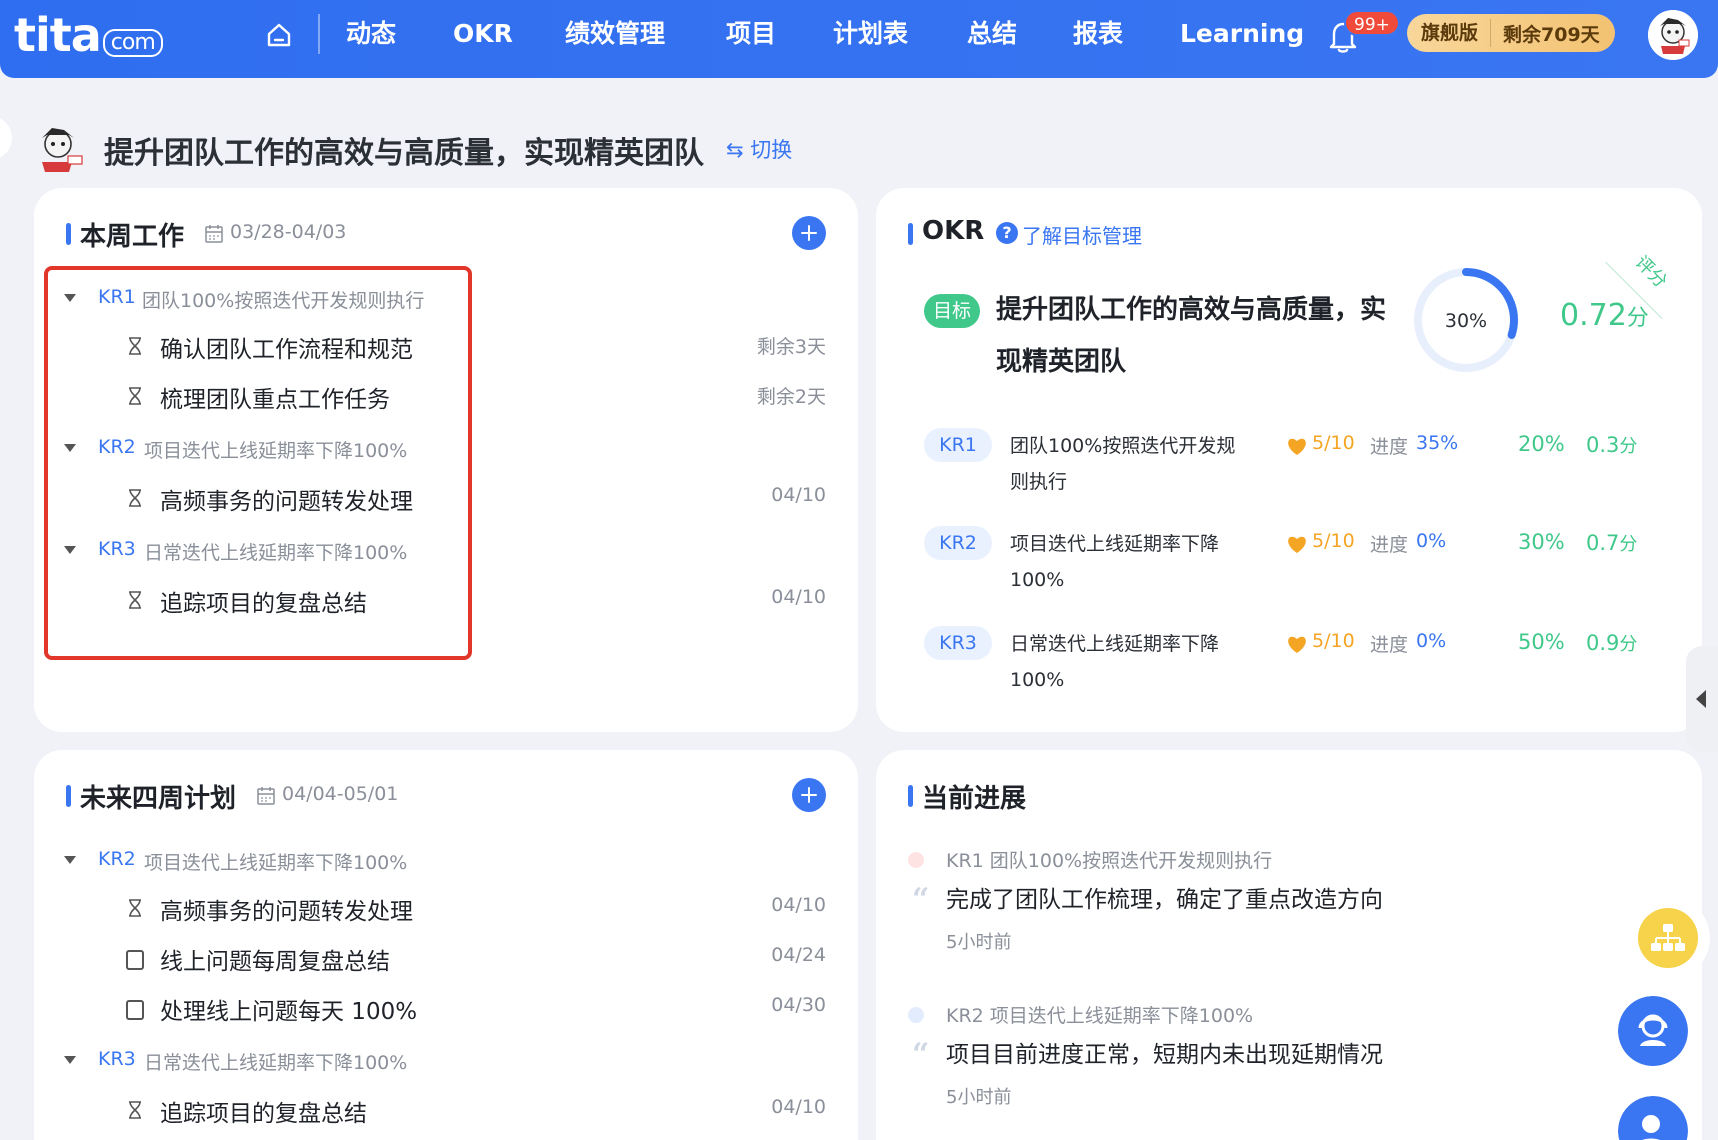 This screenshot has width=1718, height=1140. Describe the element at coordinates (117, 1059) in the screenshot. I see `kr-code: KR3` at that location.